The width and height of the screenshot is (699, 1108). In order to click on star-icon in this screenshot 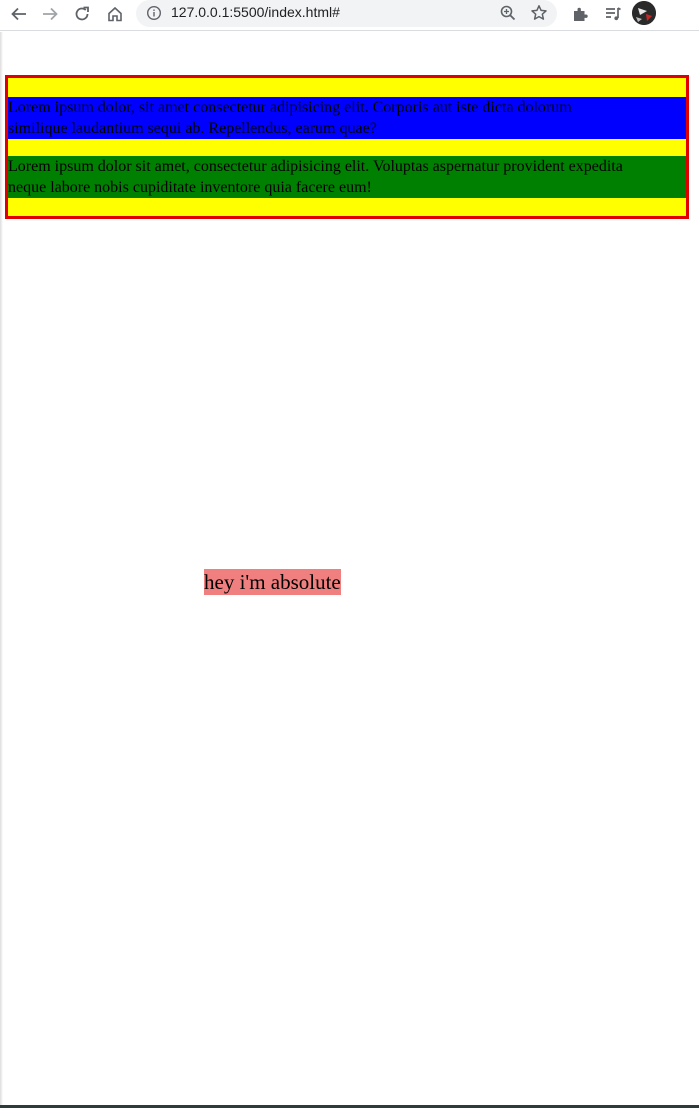, I will do `click(539, 13)`.